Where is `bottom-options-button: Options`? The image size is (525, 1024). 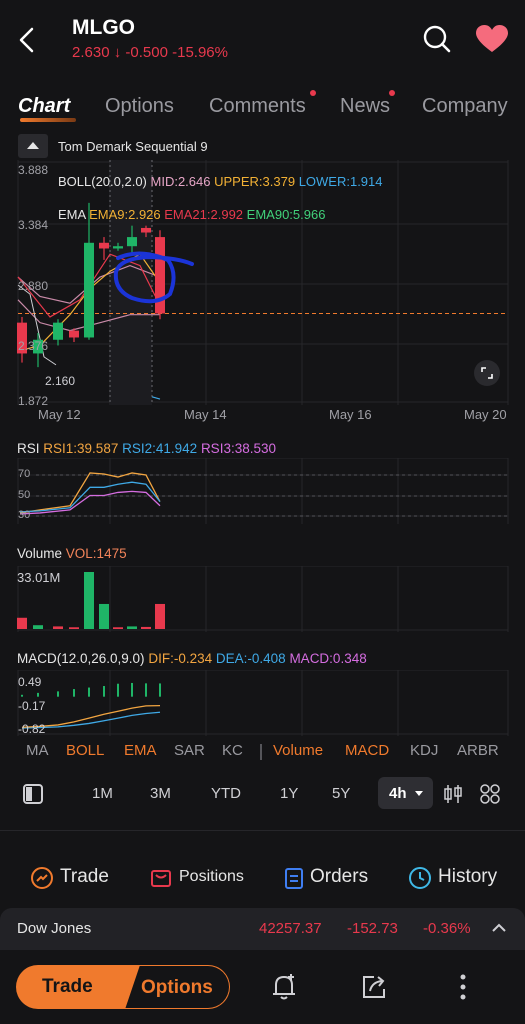 bottom-options-button: Options is located at coordinates (172, 987).